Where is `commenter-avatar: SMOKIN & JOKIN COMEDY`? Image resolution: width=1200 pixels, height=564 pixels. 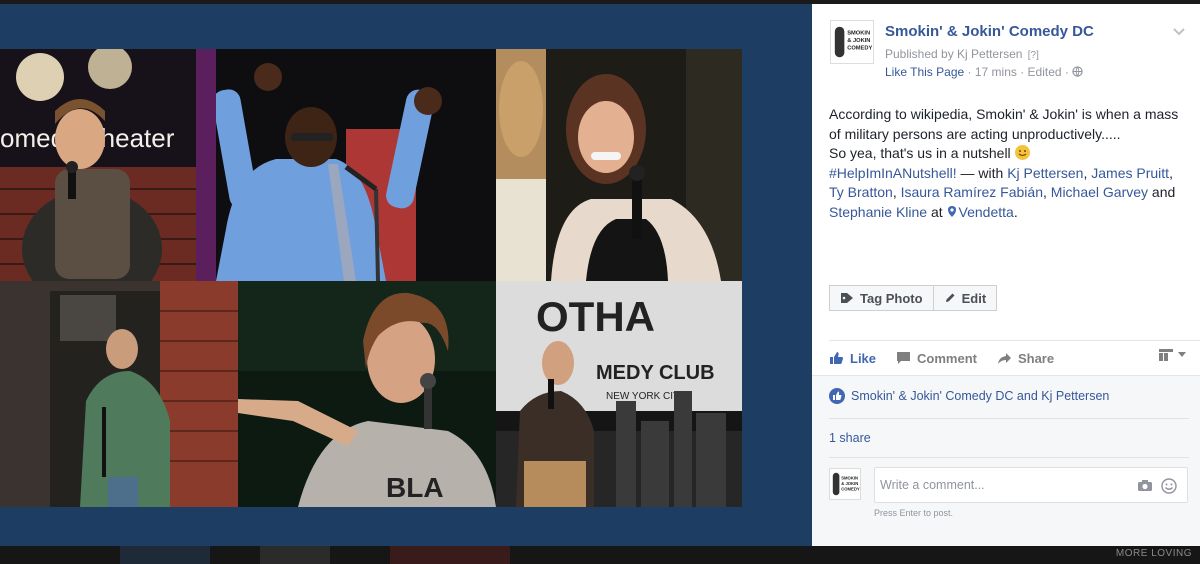
commenter-avatar: SMOKIN & JOKIN COMEDY is located at coordinates (845, 484).